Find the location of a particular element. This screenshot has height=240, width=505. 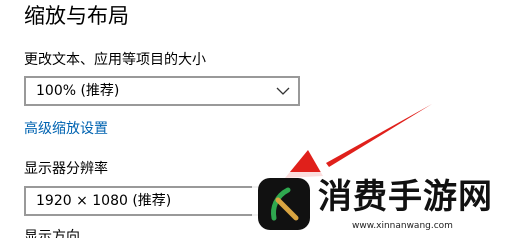

scale-dropdown: 100% (推荐) is located at coordinates (162, 91).